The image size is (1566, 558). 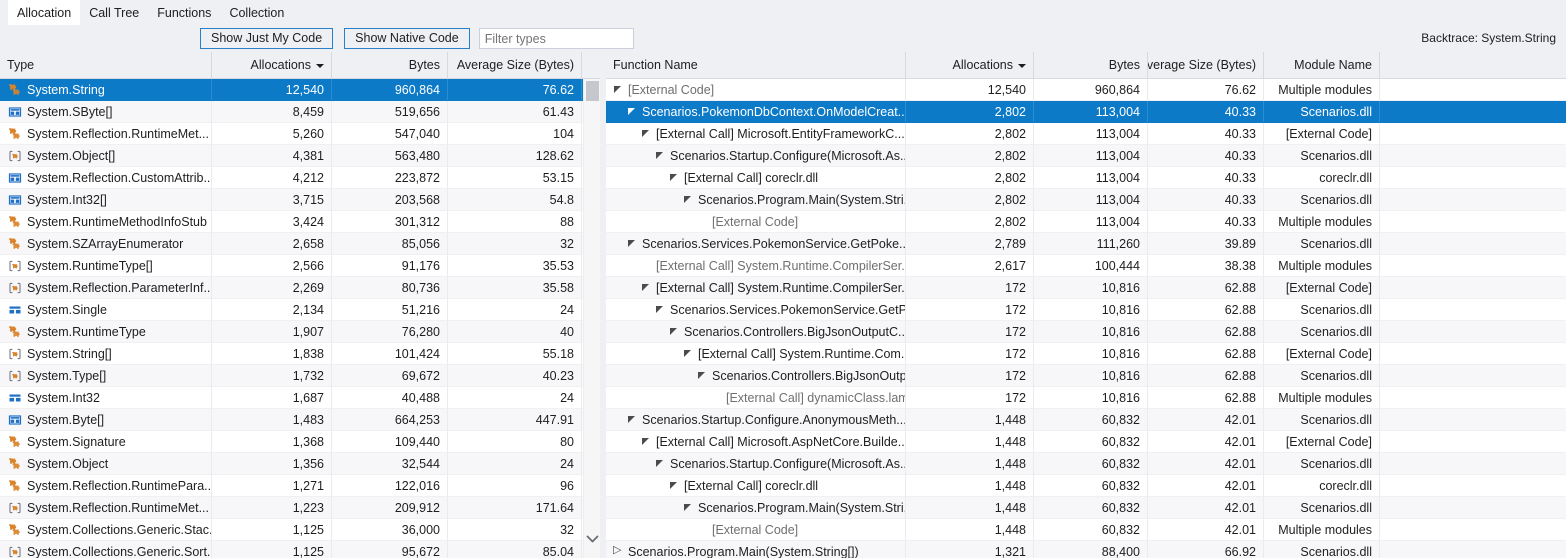 What do you see at coordinates (756, 549) in the screenshot?
I see `function-name-cell: Scenarios.Program.Main(System.String[])` at bounding box center [756, 549].